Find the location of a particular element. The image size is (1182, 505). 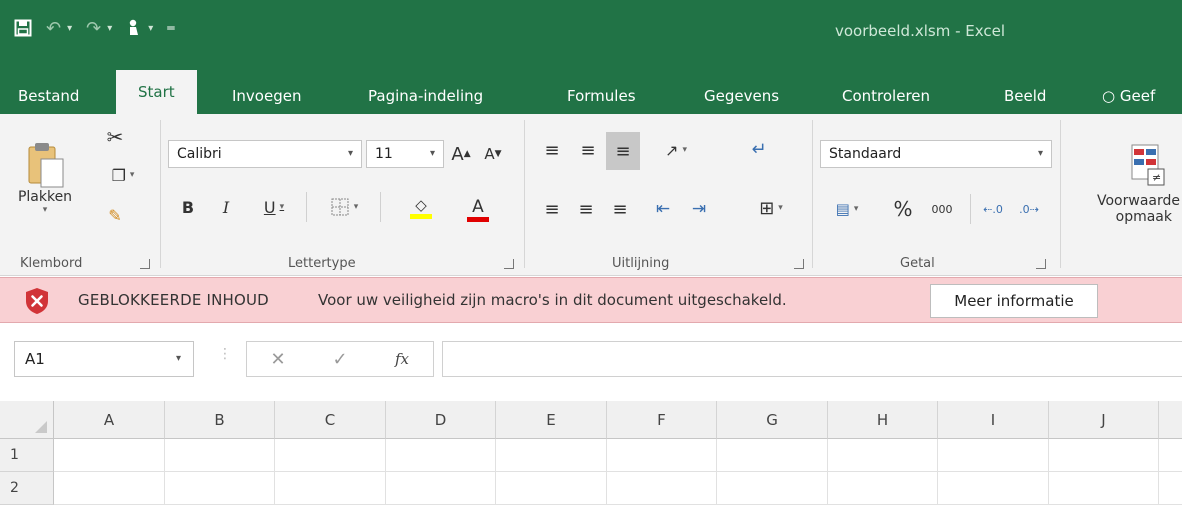

font-launcher-icon is located at coordinates (509, 264).